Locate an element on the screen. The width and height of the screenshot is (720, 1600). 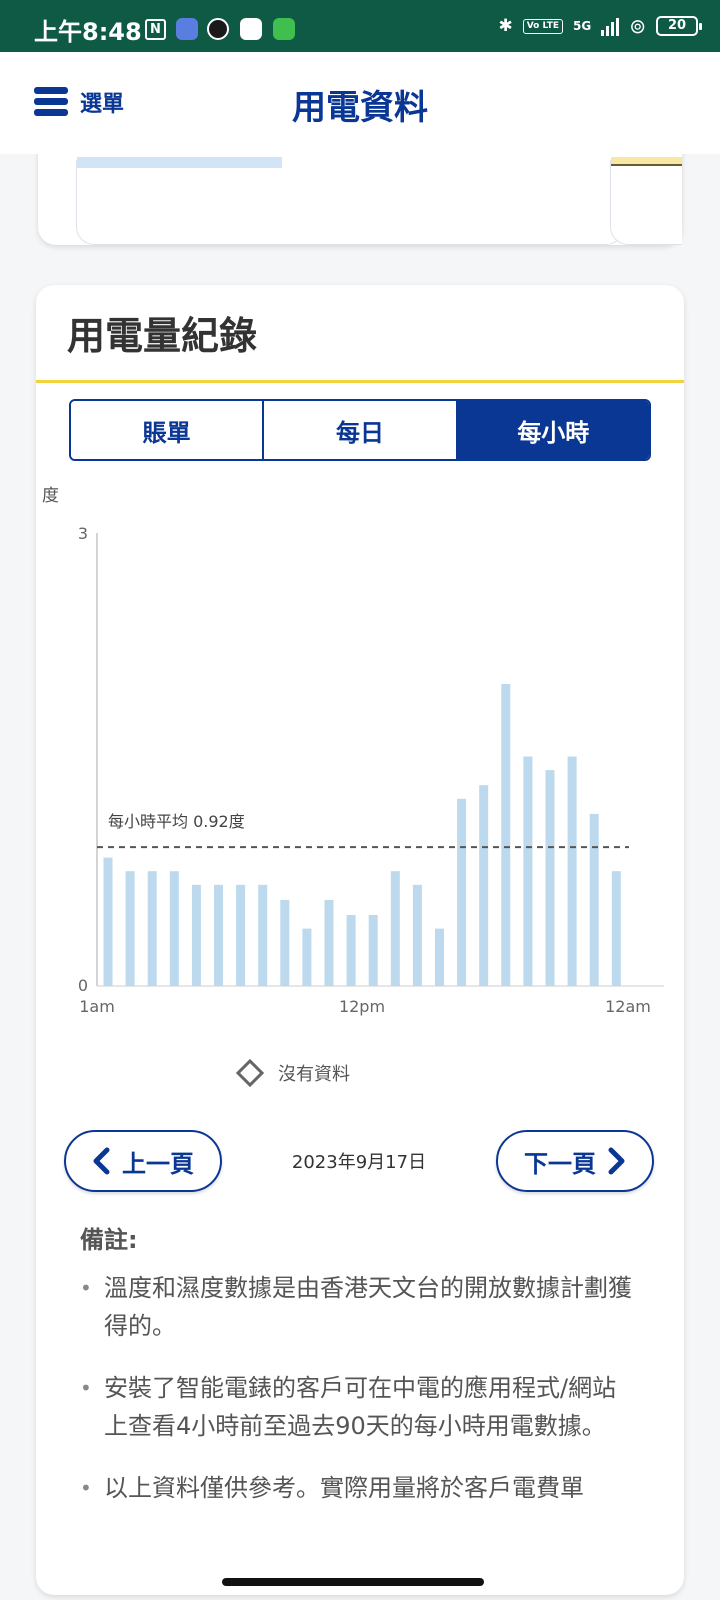
average-label: 每小時平均 0.92度 is located at coordinates (176, 821).